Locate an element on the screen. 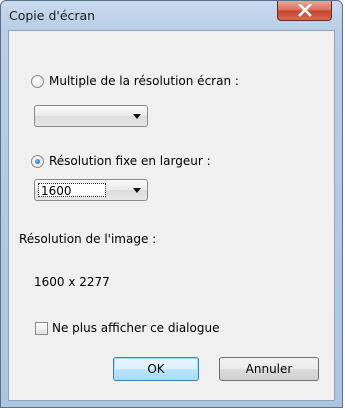 The height and width of the screenshot is (410, 345). close-button is located at coordinates (304, 11).